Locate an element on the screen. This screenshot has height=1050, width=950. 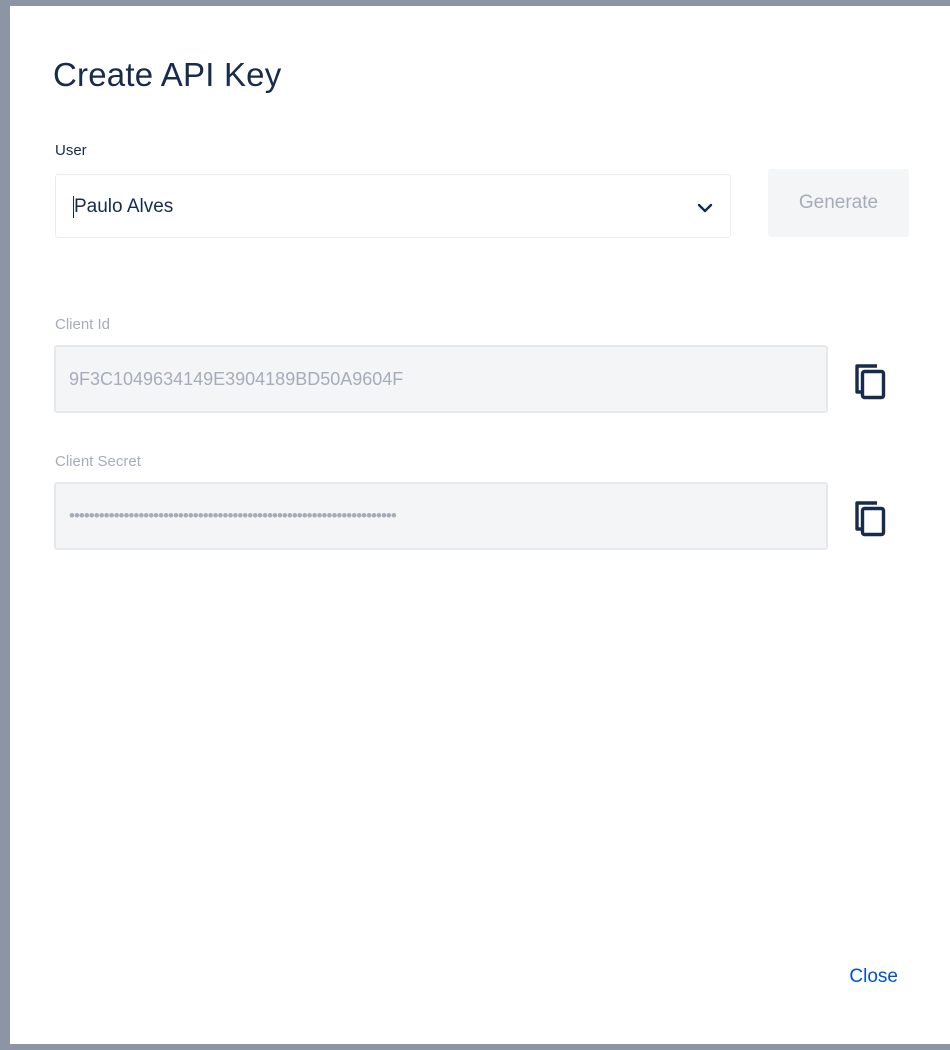
copy-client-id-icon is located at coordinates (871, 382).